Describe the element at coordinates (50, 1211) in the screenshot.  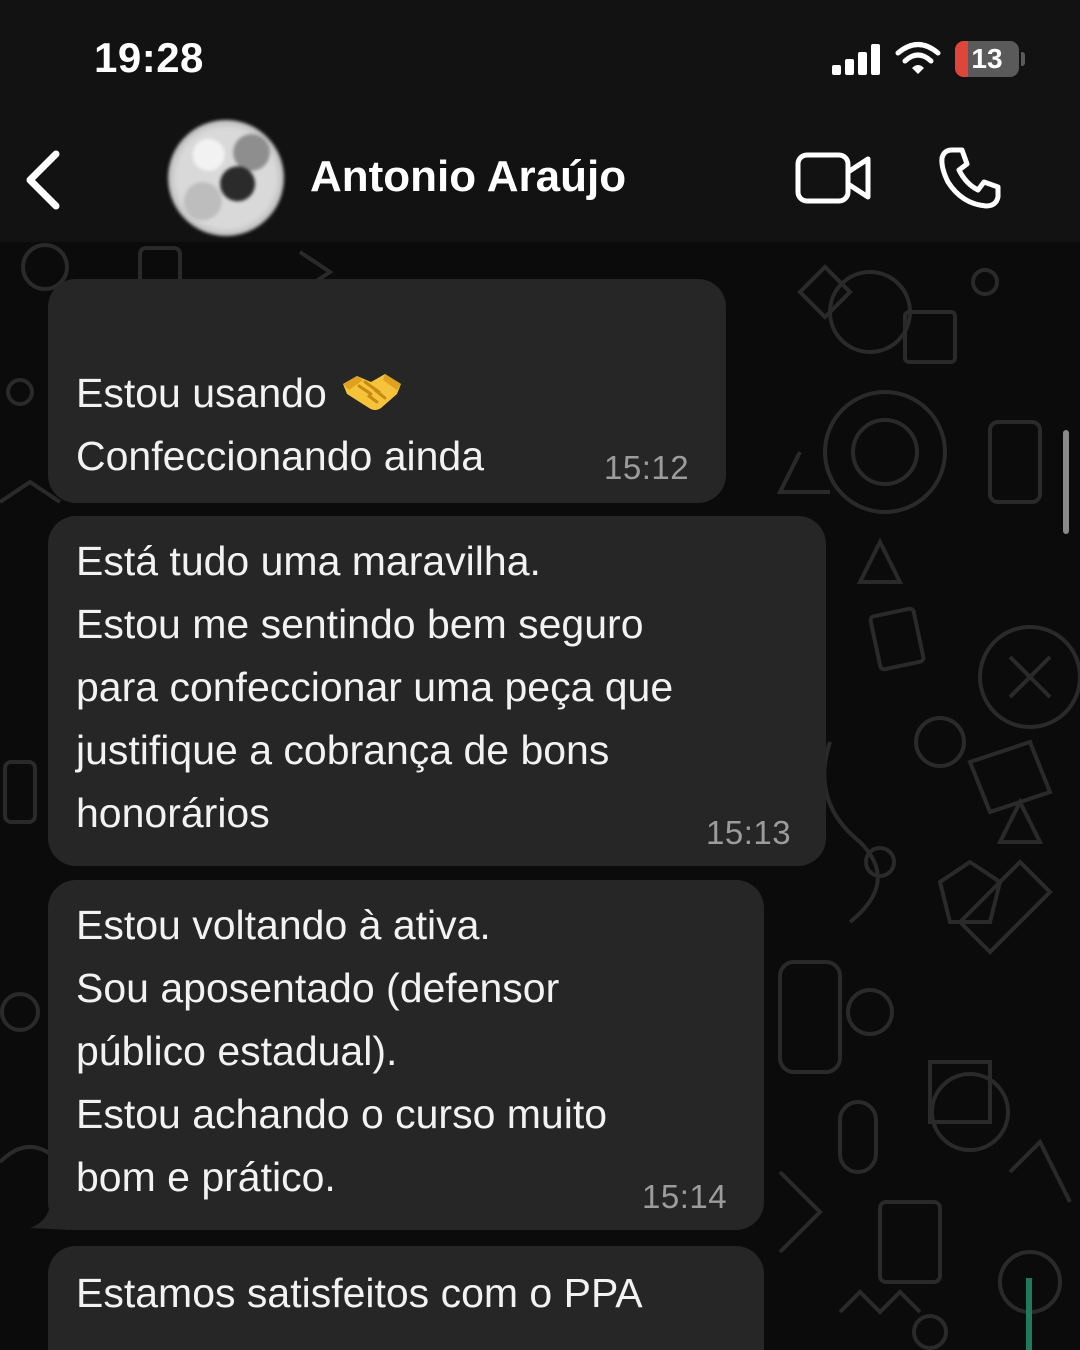
I see `message-tail` at that location.